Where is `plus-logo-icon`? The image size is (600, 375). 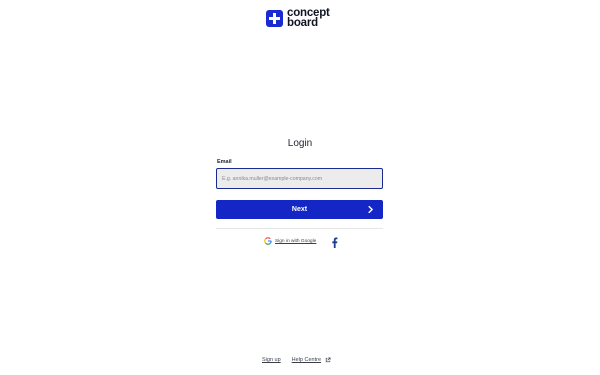 plus-logo-icon is located at coordinates (274, 18).